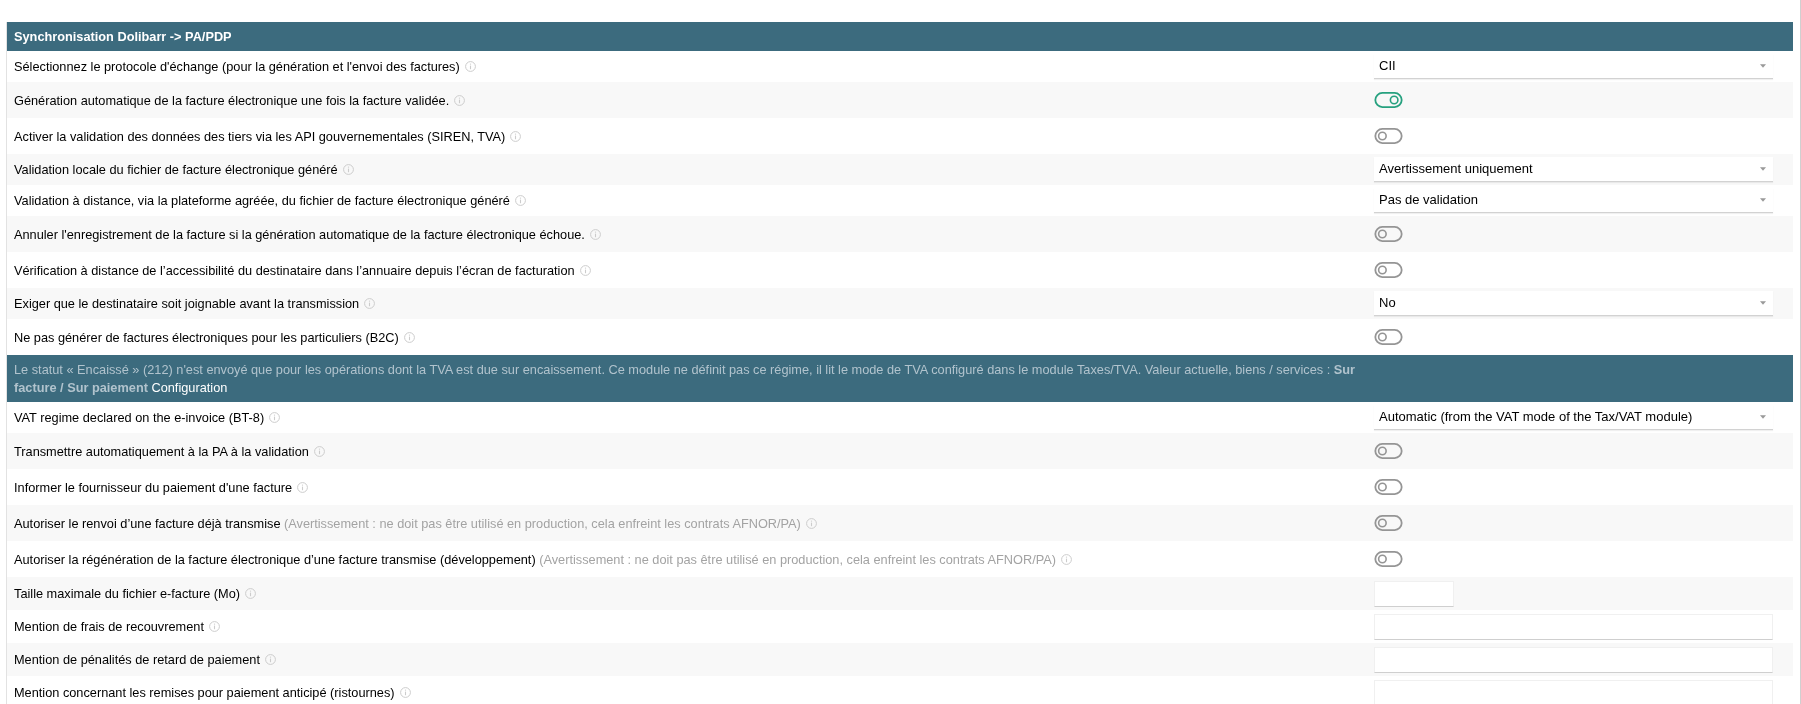 The height and width of the screenshot is (704, 1801). I want to click on setting-label: Informer le fournisseur du paiement d'une facture, so click(153, 487).